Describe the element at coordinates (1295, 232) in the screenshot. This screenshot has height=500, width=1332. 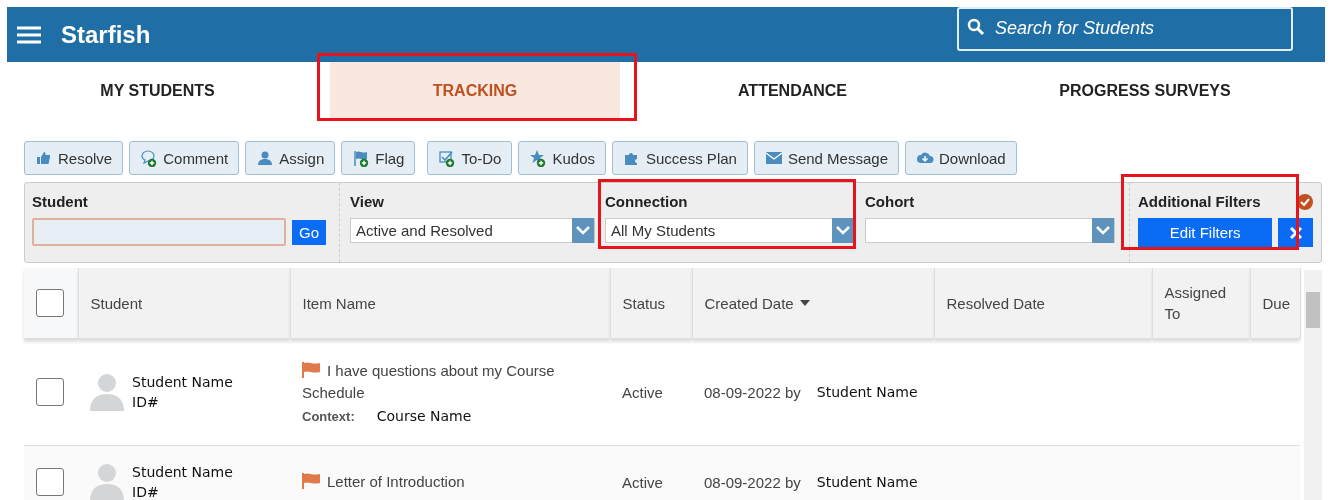
I see `close-icon` at that location.